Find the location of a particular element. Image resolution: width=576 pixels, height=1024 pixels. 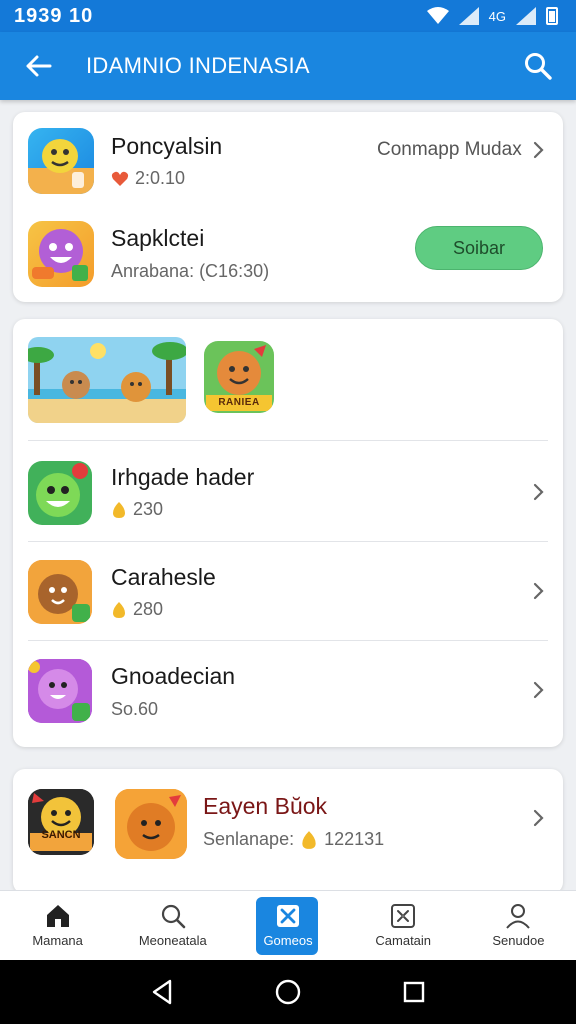

status-icons: 4G is located at coordinates (492, 16).